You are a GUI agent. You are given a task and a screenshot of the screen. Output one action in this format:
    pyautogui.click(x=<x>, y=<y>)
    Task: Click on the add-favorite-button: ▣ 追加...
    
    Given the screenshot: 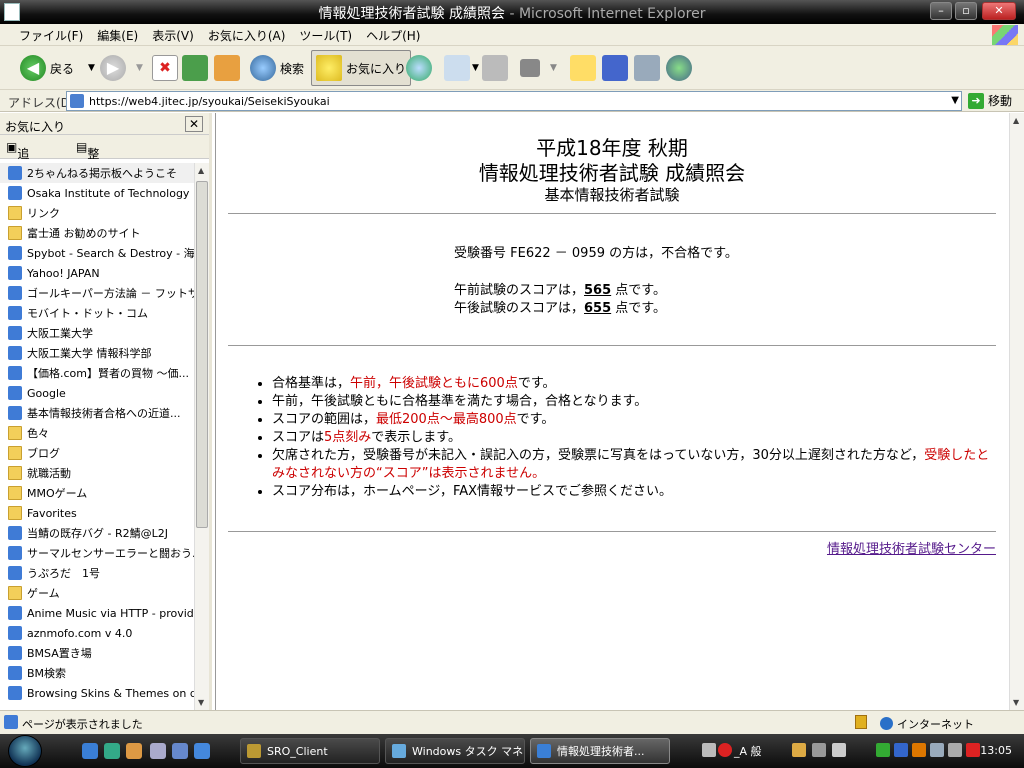 What is the action you would take?
    pyautogui.click(x=23, y=159)
    